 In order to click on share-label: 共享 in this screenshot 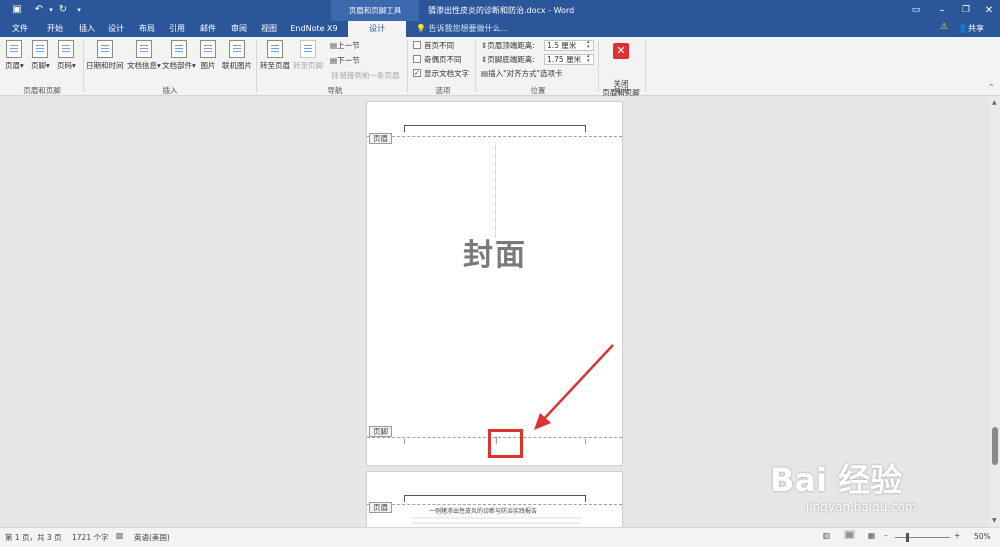, I will do `click(975, 28)`.